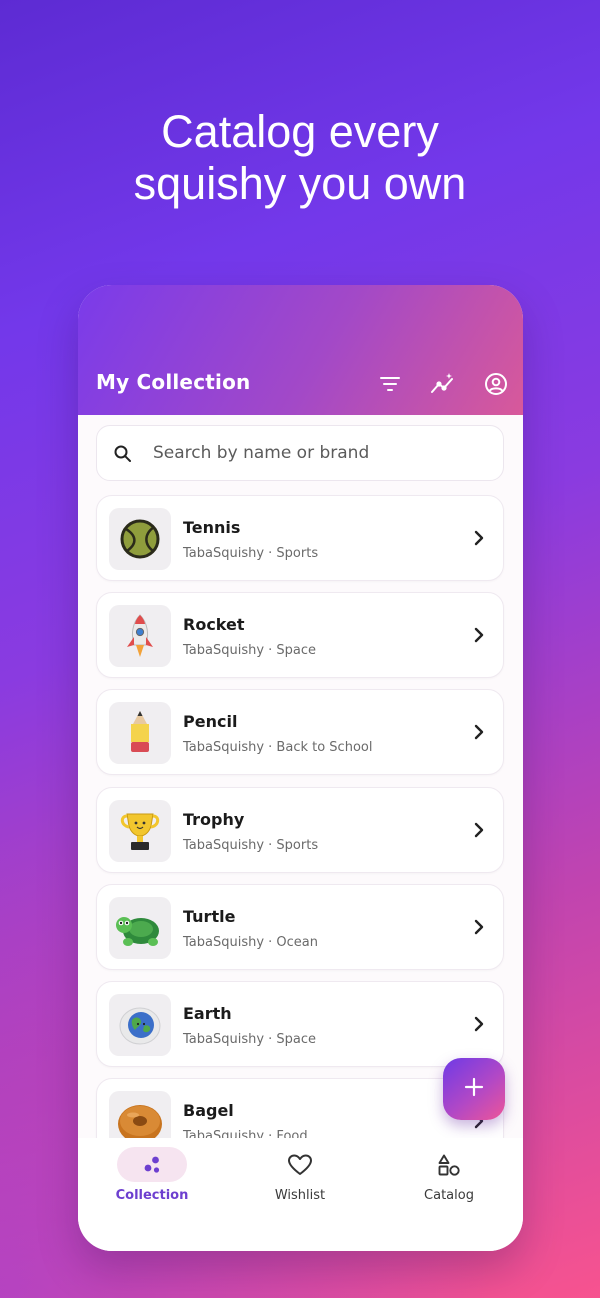  Describe the element at coordinates (212, 527) in the screenshot. I see `item-name: Tennis` at that location.